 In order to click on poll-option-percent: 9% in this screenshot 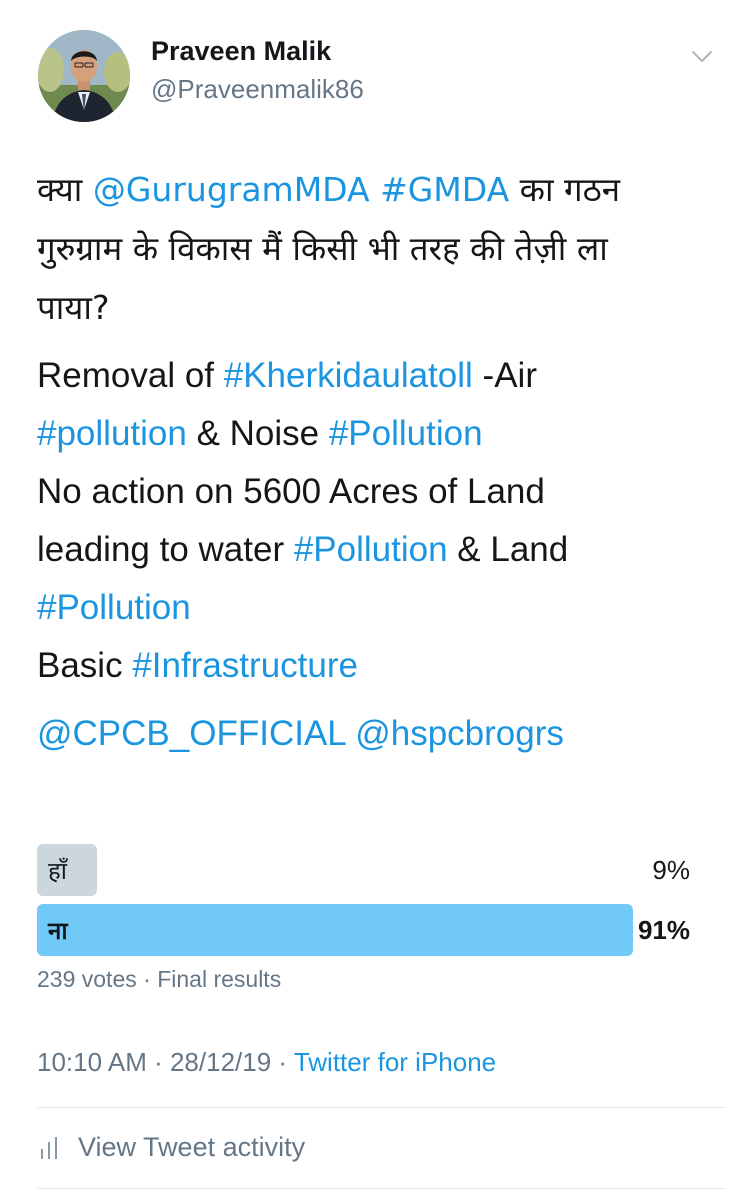, I will do `click(671, 870)`.